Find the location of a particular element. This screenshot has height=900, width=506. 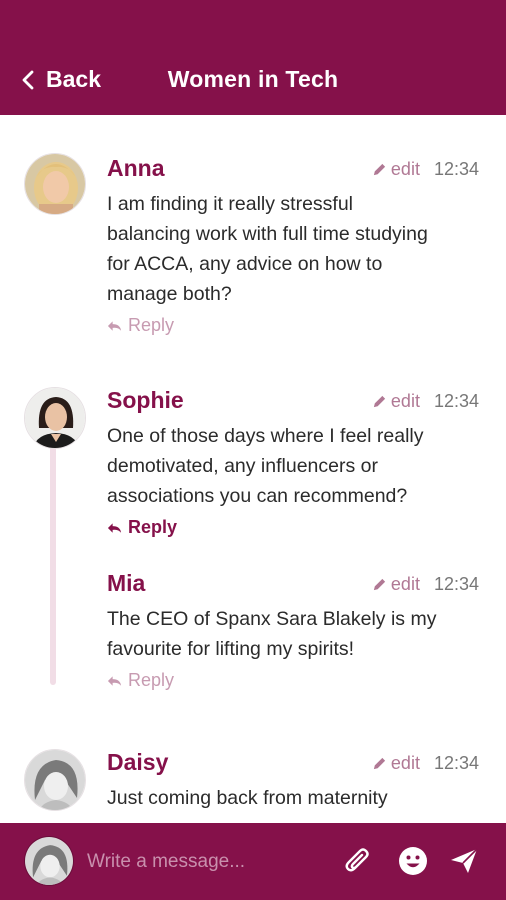

author-name: Daisy is located at coordinates (137, 762).